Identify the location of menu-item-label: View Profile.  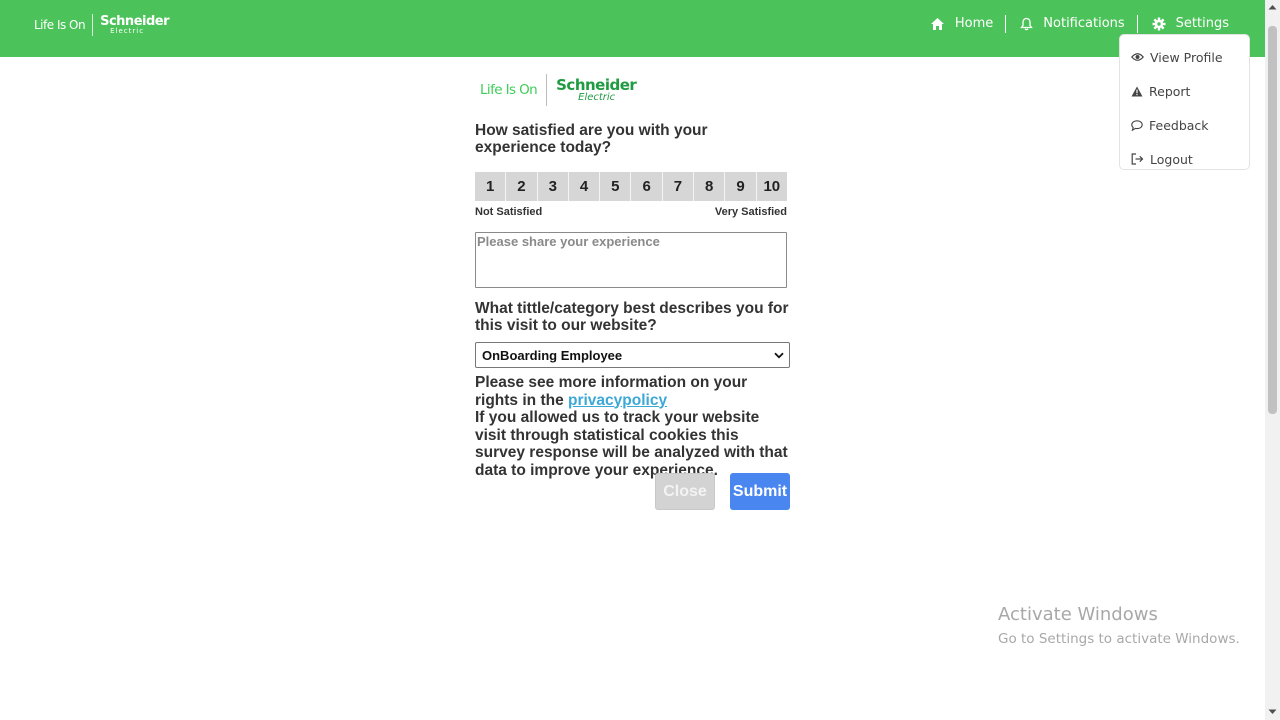
(1186, 57).